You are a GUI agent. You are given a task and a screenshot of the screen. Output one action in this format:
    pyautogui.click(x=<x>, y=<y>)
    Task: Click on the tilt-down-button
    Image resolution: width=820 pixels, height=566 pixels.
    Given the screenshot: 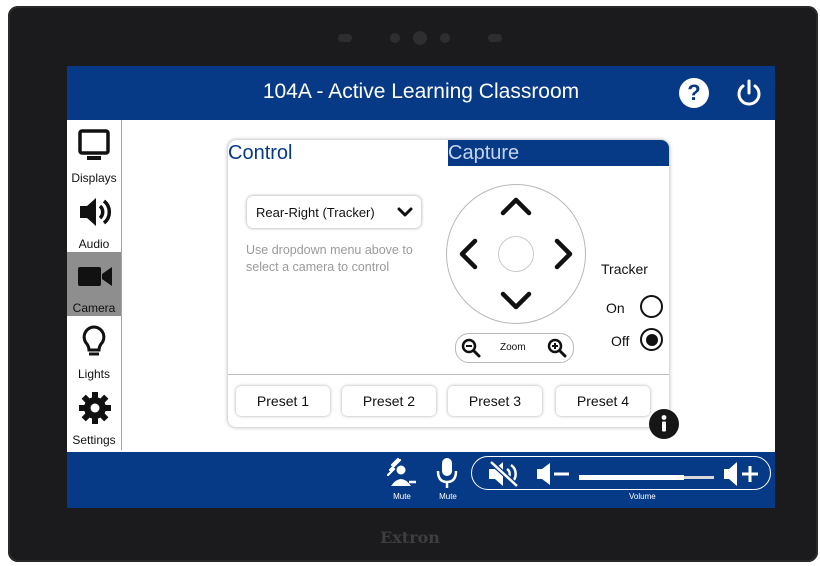 What is the action you would take?
    pyautogui.click(x=516, y=301)
    